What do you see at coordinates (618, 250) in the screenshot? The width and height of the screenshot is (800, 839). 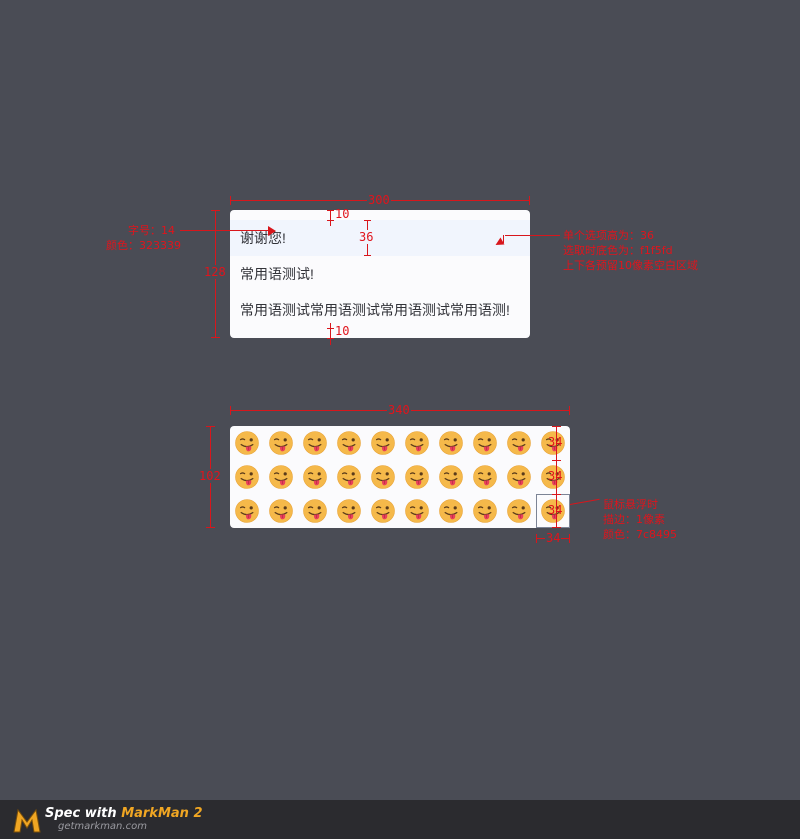 I see `option-bg-note: 选取时底色为：f1f5fd` at bounding box center [618, 250].